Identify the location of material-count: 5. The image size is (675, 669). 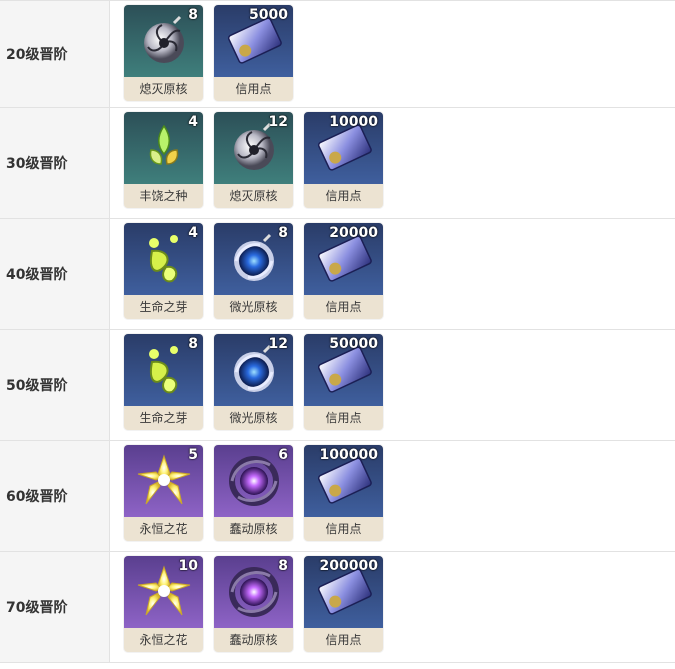
(193, 455).